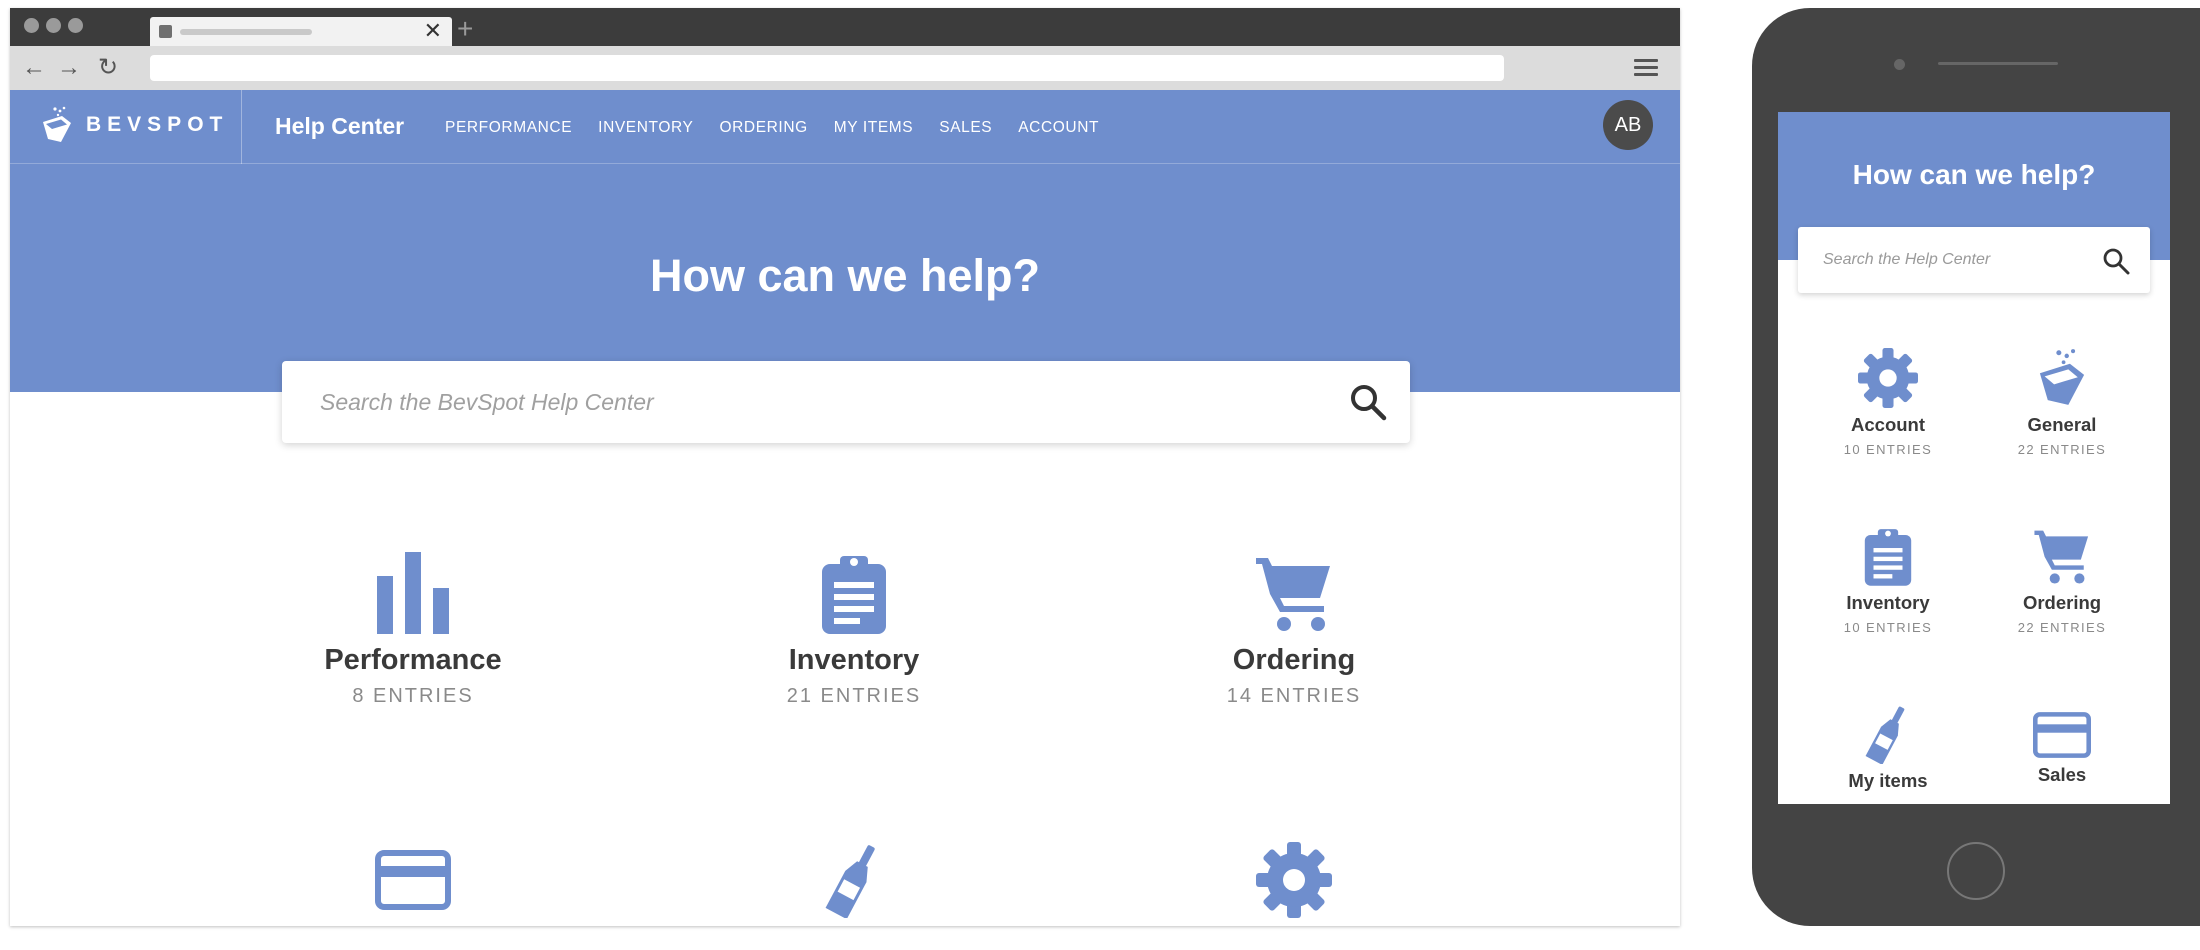 The image size is (2200, 950). What do you see at coordinates (241, 127) in the screenshot?
I see `header-divider` at bounding box center [241, 127].